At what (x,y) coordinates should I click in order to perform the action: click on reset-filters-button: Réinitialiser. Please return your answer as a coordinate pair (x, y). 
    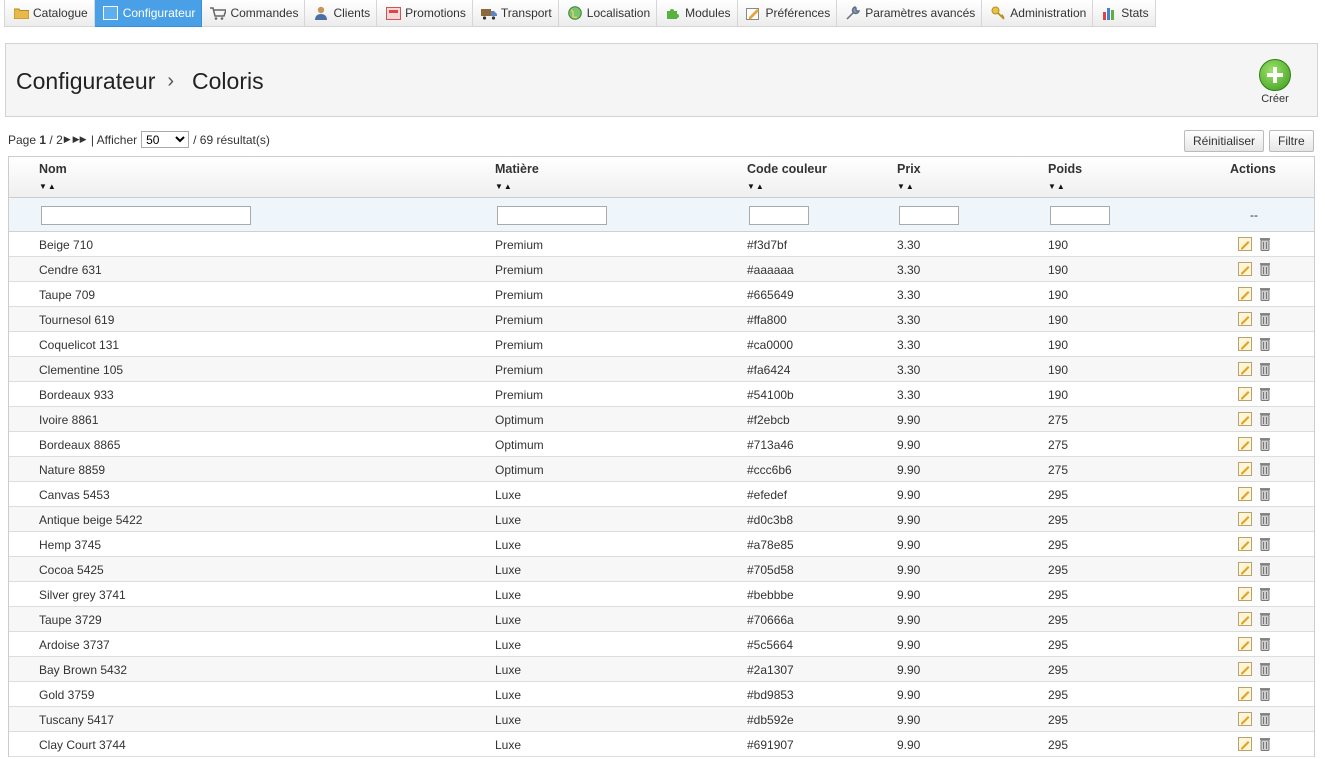
    Looking at the image, I should click on (1224, 141).